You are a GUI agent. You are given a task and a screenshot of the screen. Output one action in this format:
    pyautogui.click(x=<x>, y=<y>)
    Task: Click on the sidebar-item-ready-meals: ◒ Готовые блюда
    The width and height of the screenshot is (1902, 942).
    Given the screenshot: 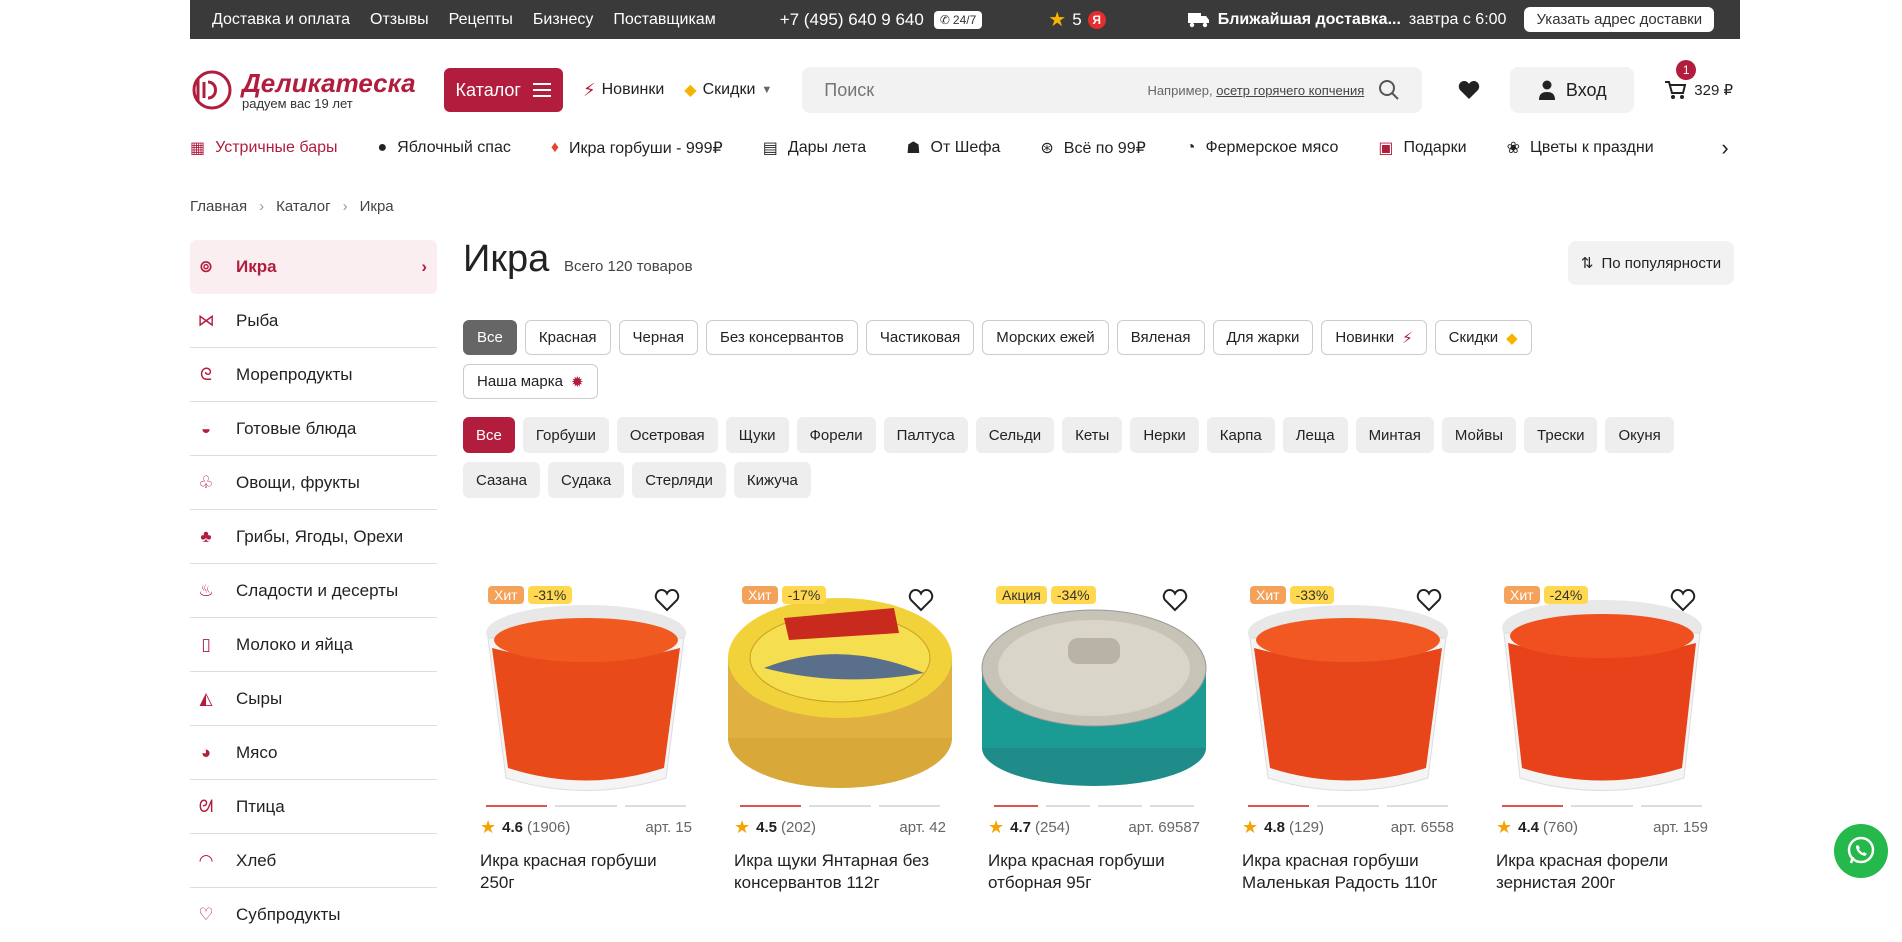 What is the action you would take?
    pyautogui.click(x=313, y=429)
    